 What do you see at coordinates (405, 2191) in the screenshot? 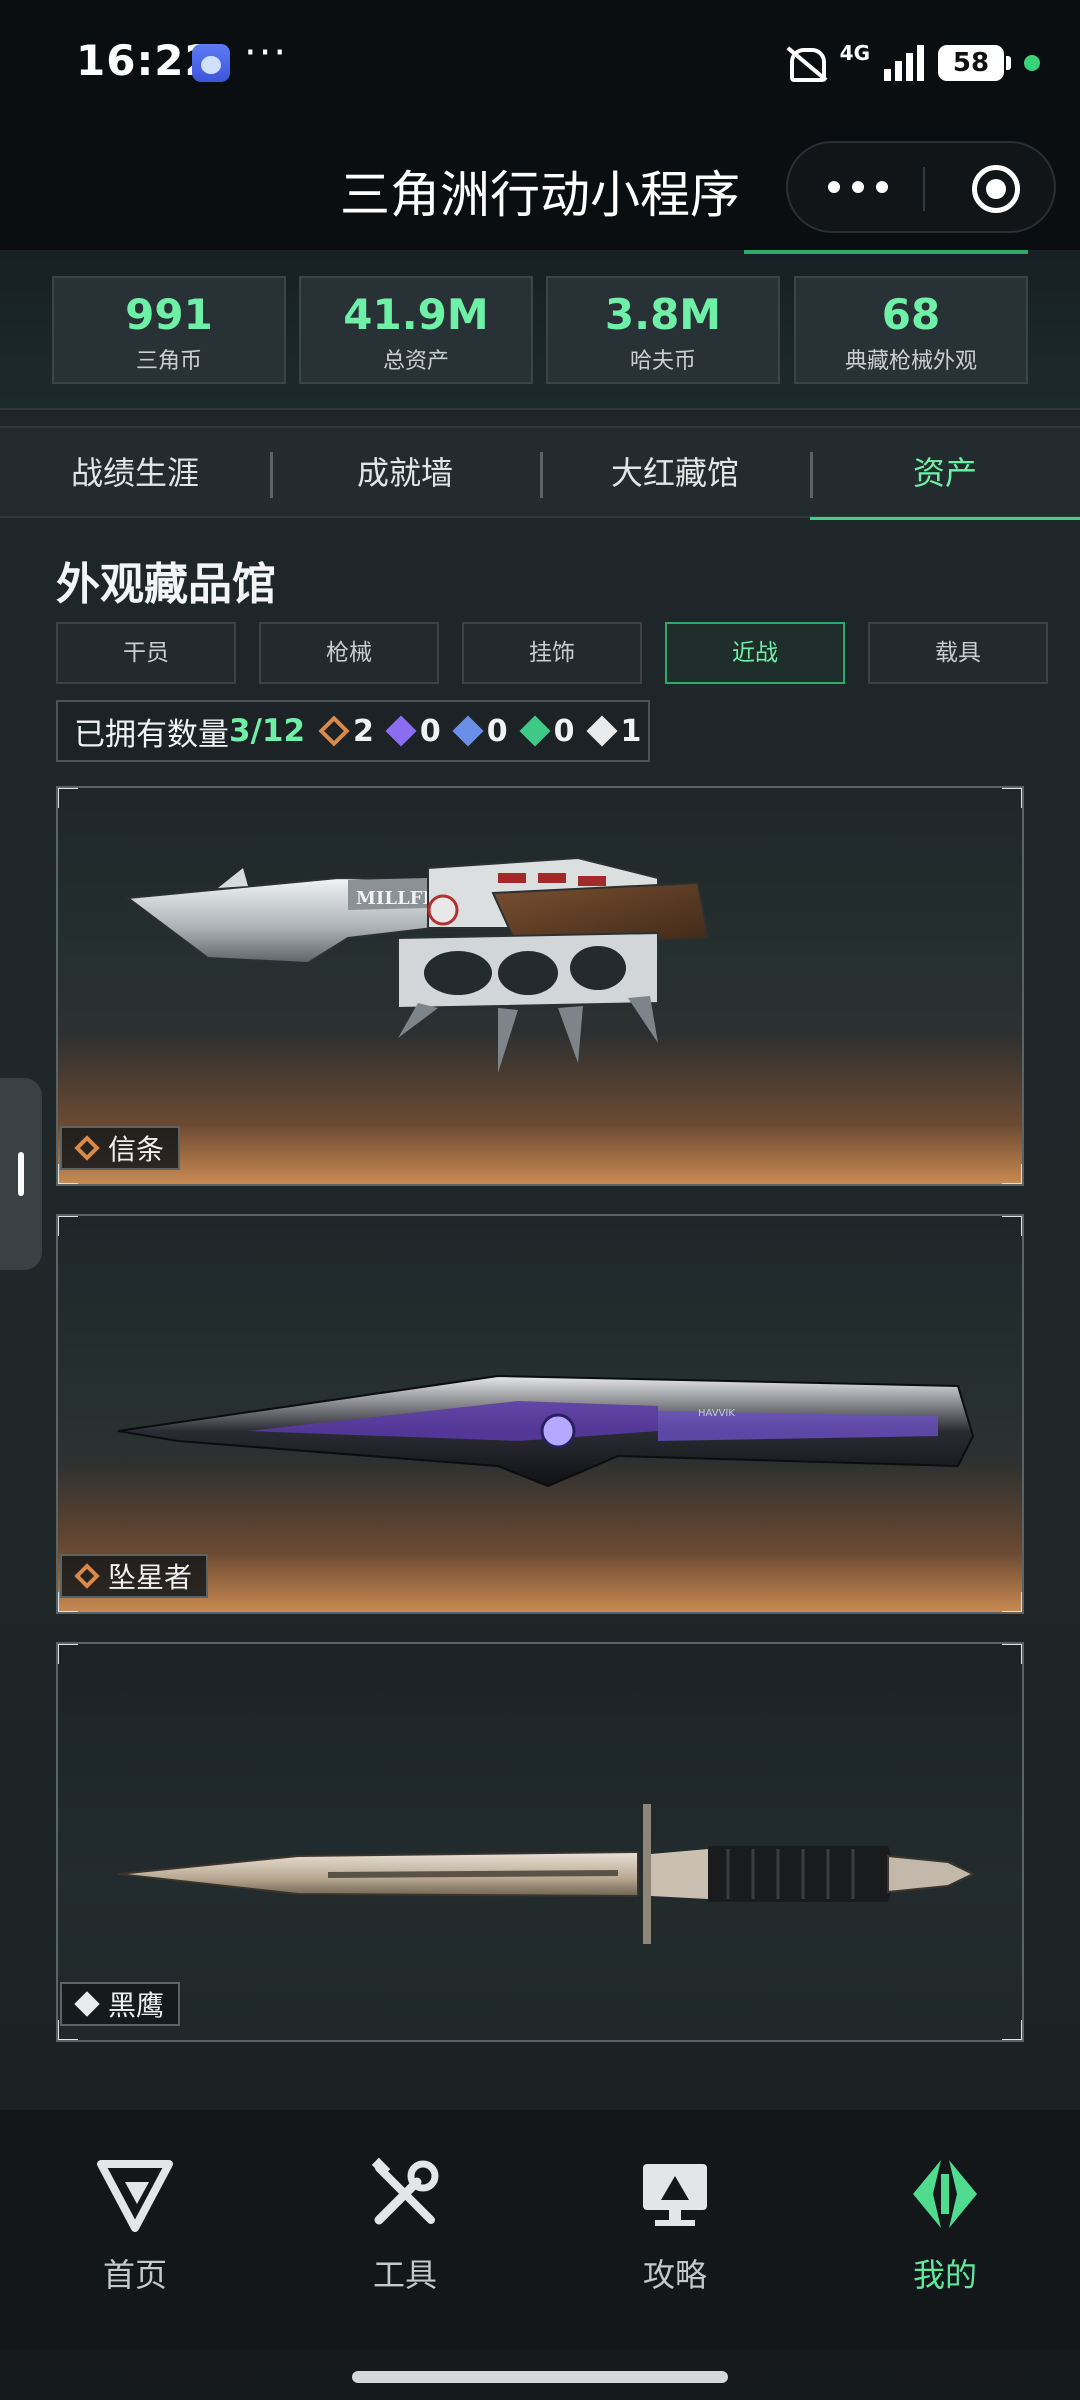
I see `tools-icon` at bounding box center [405, 2191].